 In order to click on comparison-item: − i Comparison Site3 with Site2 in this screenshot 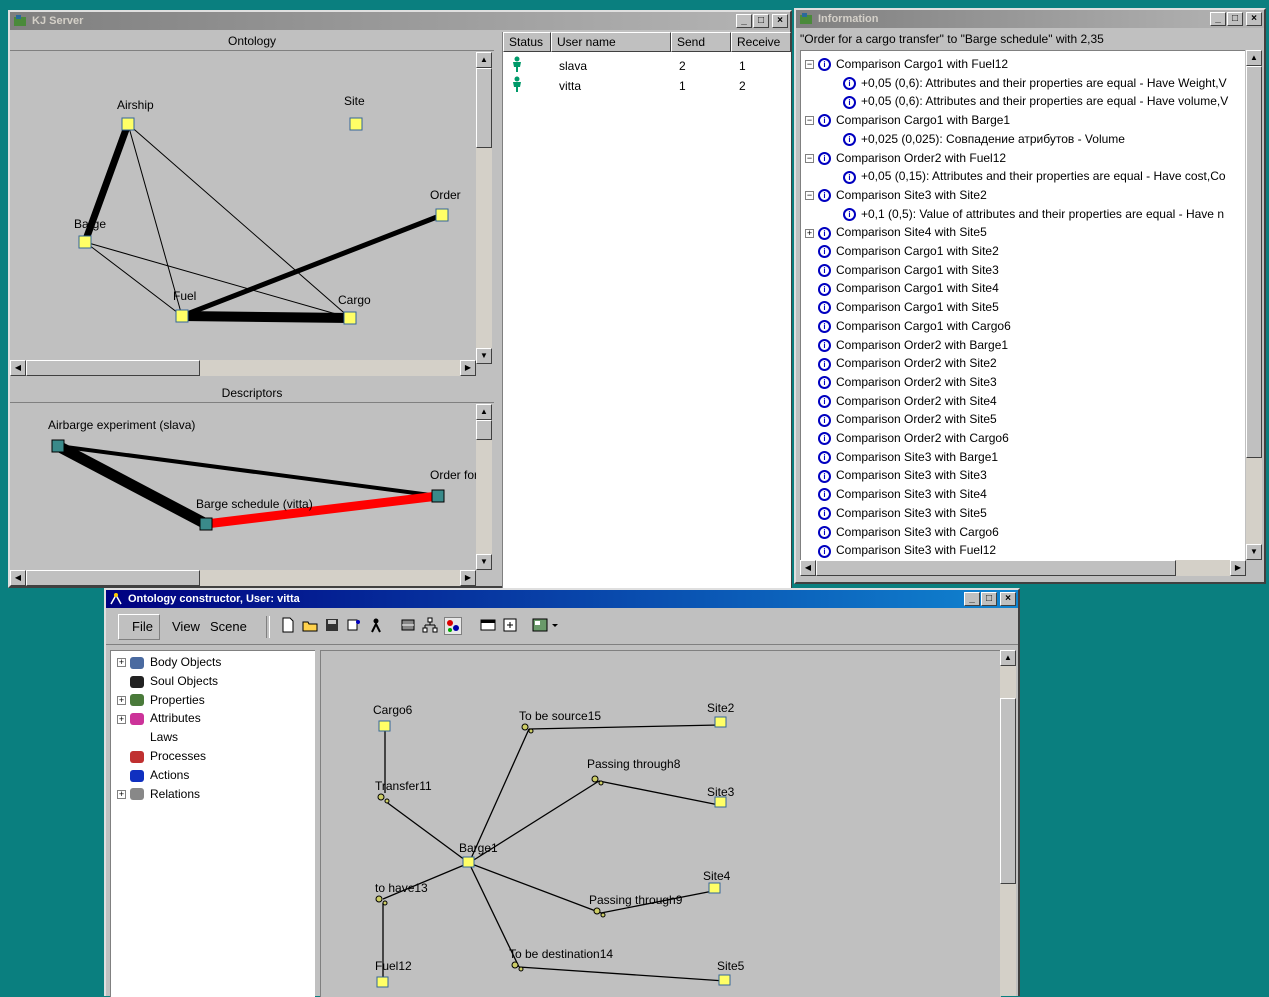, I will do `click(896, 195)`.